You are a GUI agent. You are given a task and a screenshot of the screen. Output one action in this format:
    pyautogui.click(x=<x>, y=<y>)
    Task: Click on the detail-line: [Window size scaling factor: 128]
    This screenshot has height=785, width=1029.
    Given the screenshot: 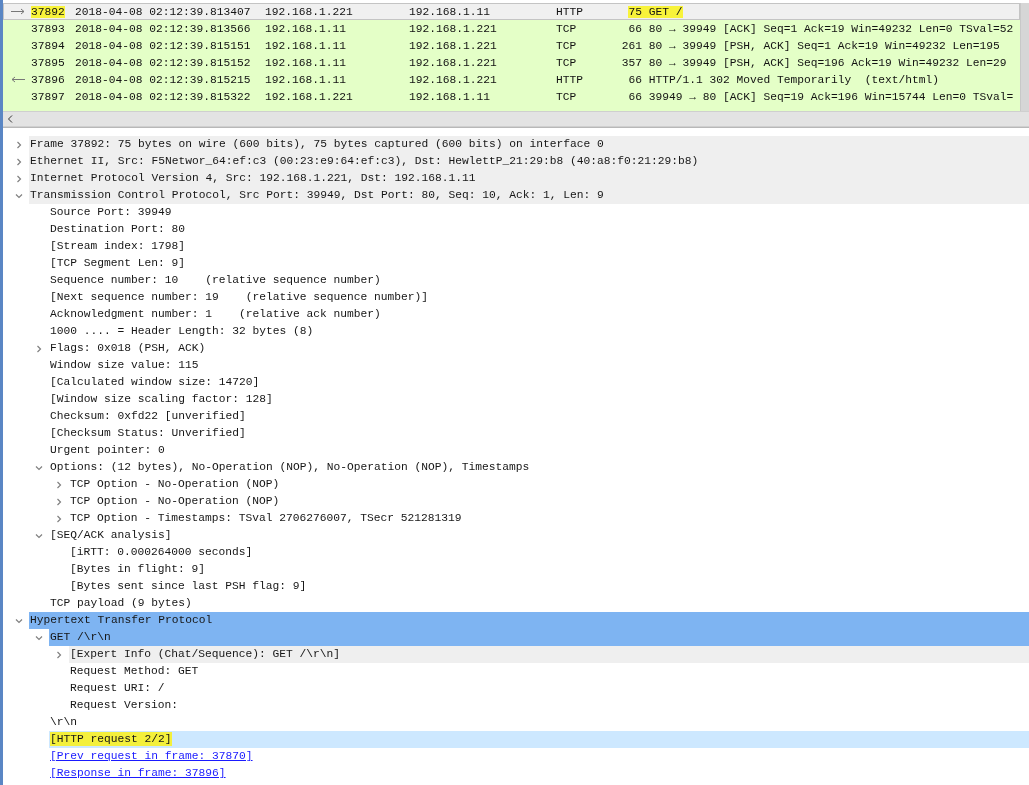 What is the action you would take?
    pyautogui.click(x=539, y=399)
    